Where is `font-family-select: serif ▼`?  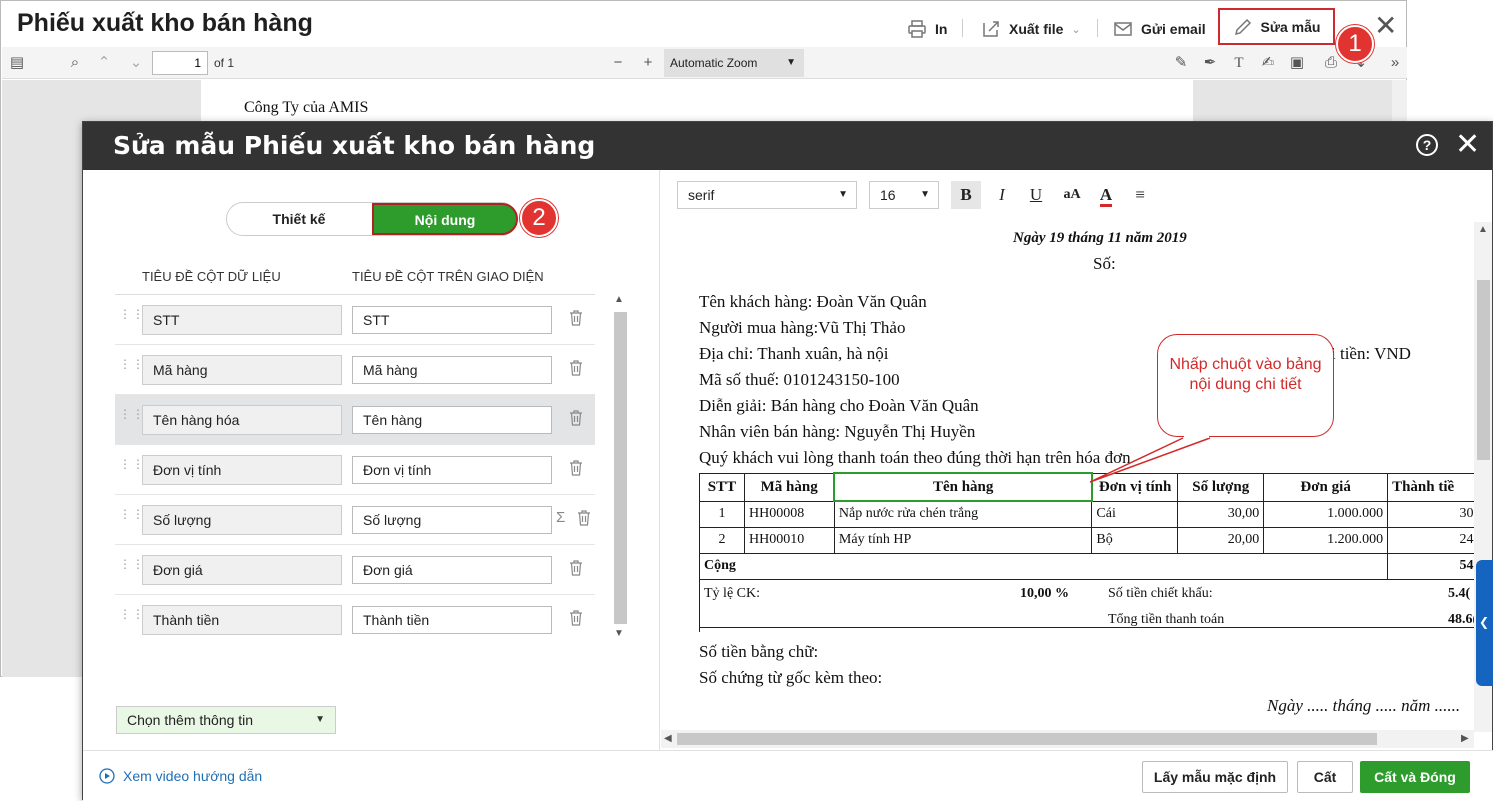 font-family-select: serif ▼ is located at coordinates (767, 195).